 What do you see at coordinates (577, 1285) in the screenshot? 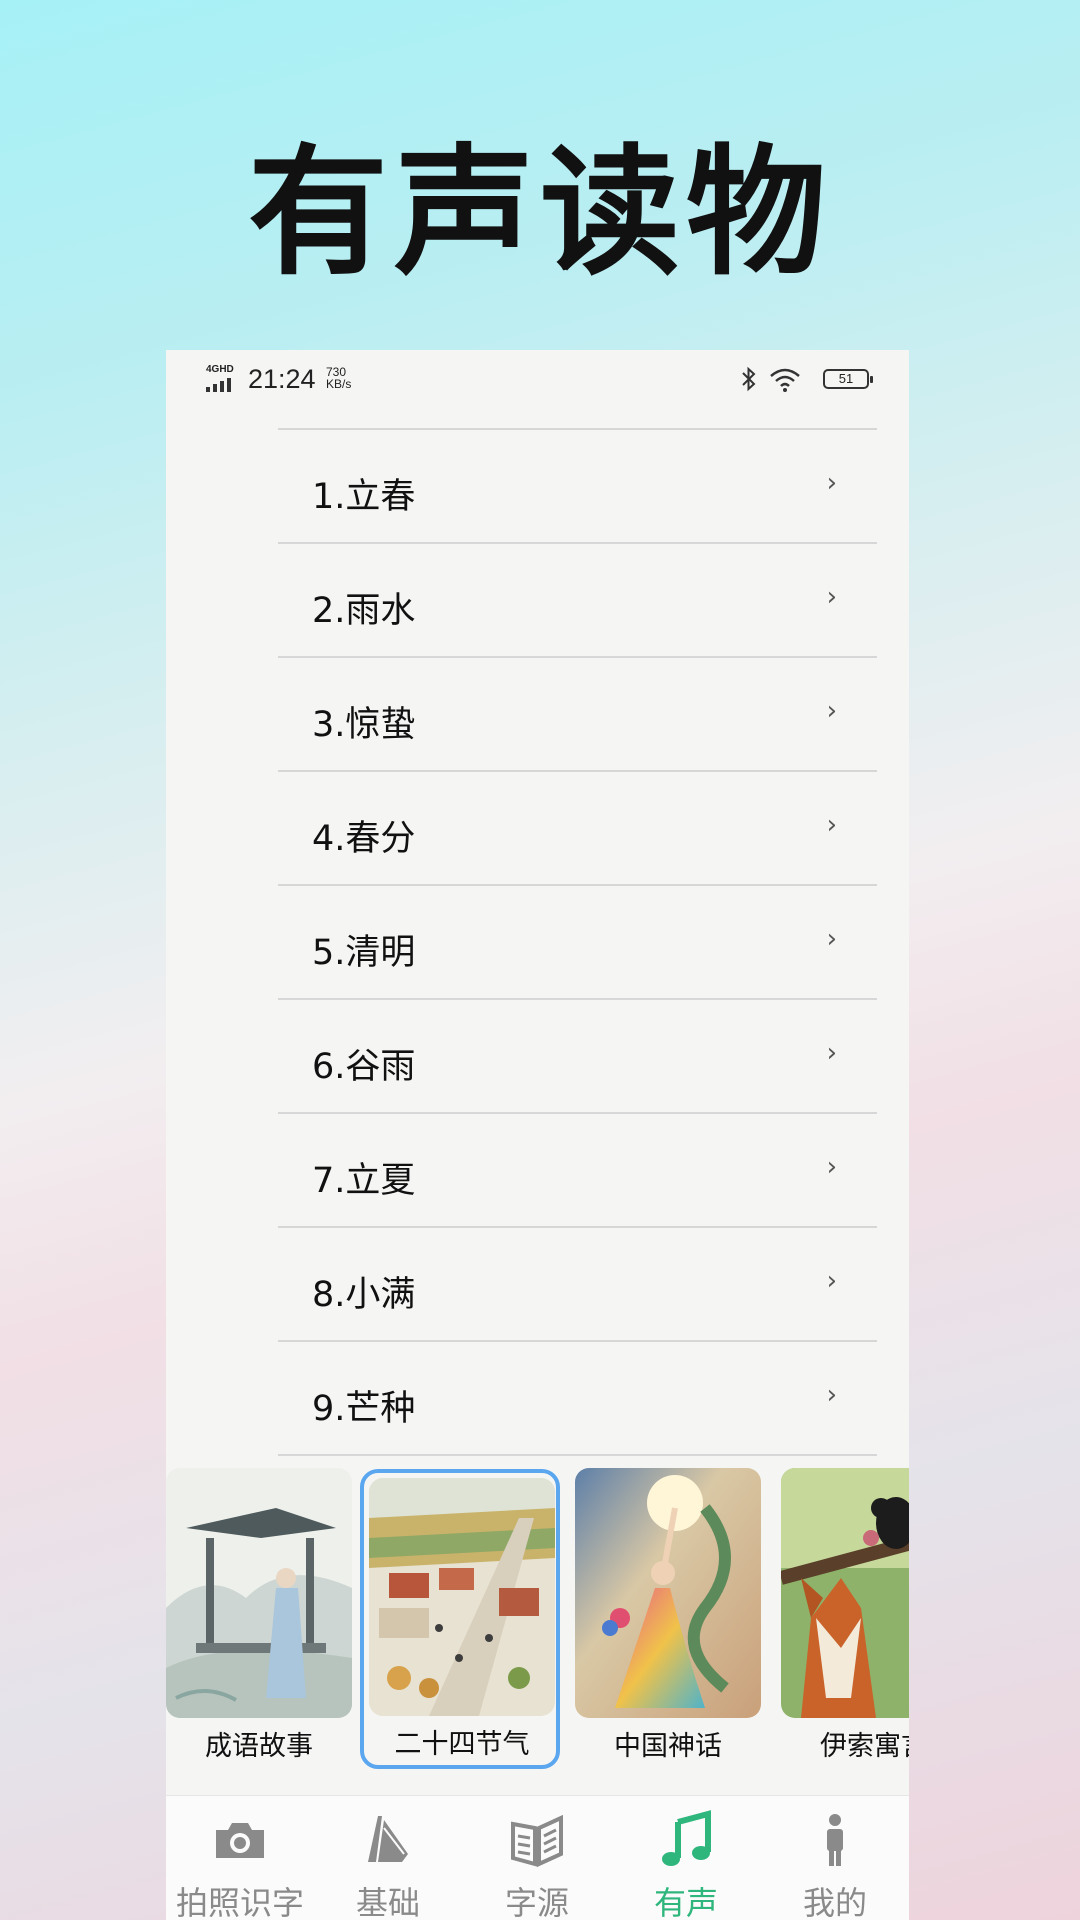
I see `list-item: 8.小满 ›` at bounding box center [577, 1285].